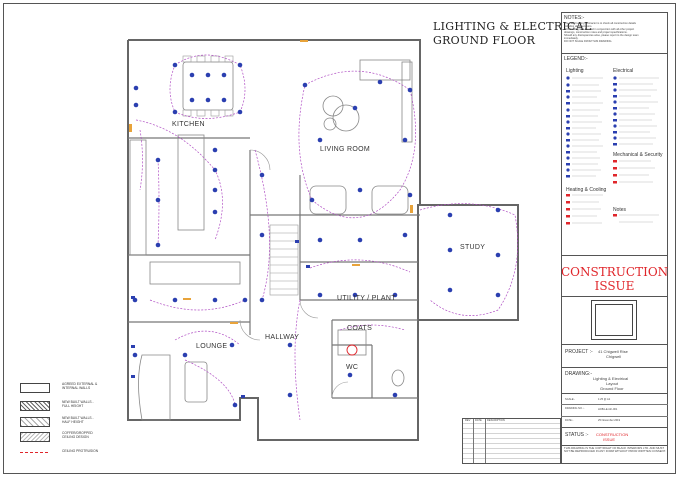  I want to click on key-protrusion-line, so click(34, 452).